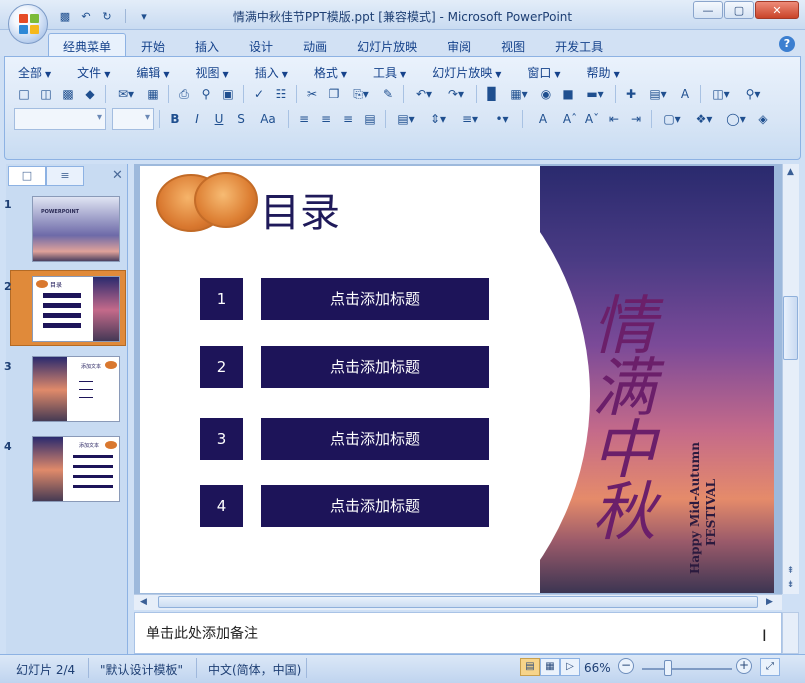 Image resolution: width=805 pixels, height=683 pixels. I want to click on table-icon: ▦▾, so click(519, 94).